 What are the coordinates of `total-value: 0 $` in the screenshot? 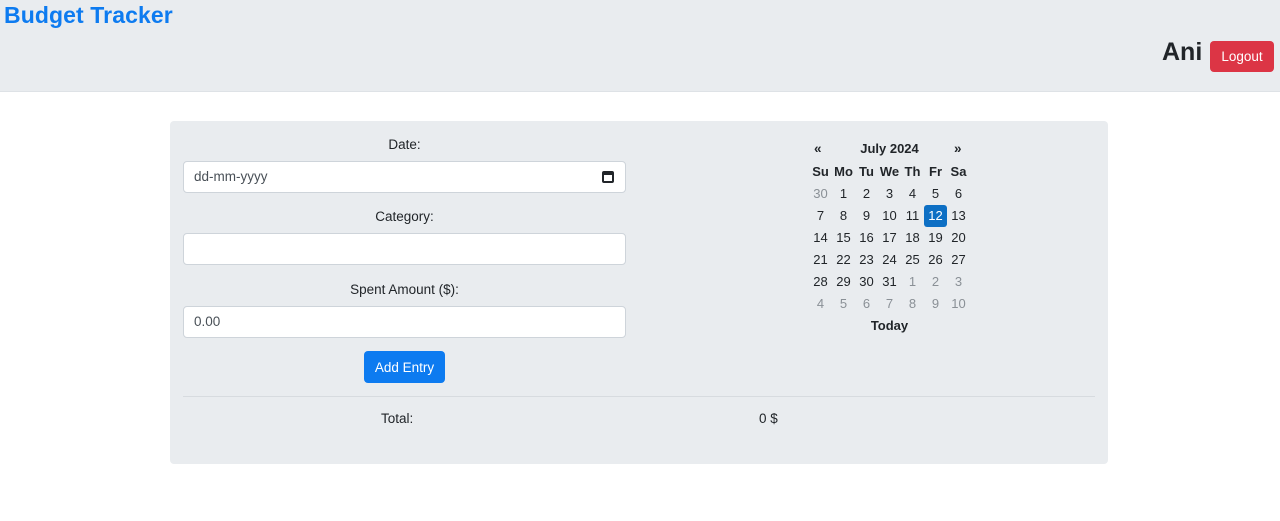 It's located at (768, 418).